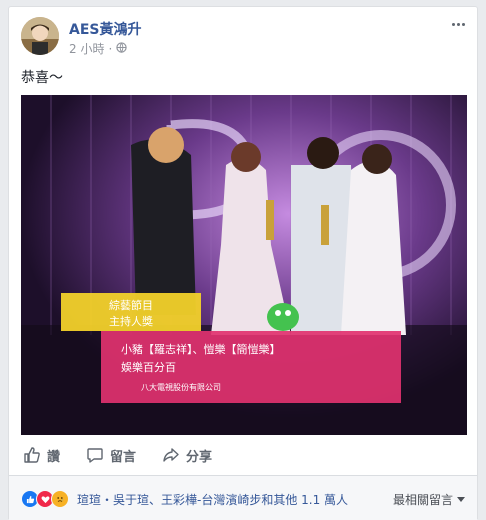 The width and height of the screenshot is (486, 520). Describe the element at coordinates (95, 455) in the screenshot. I see `comment-icon` at that location.